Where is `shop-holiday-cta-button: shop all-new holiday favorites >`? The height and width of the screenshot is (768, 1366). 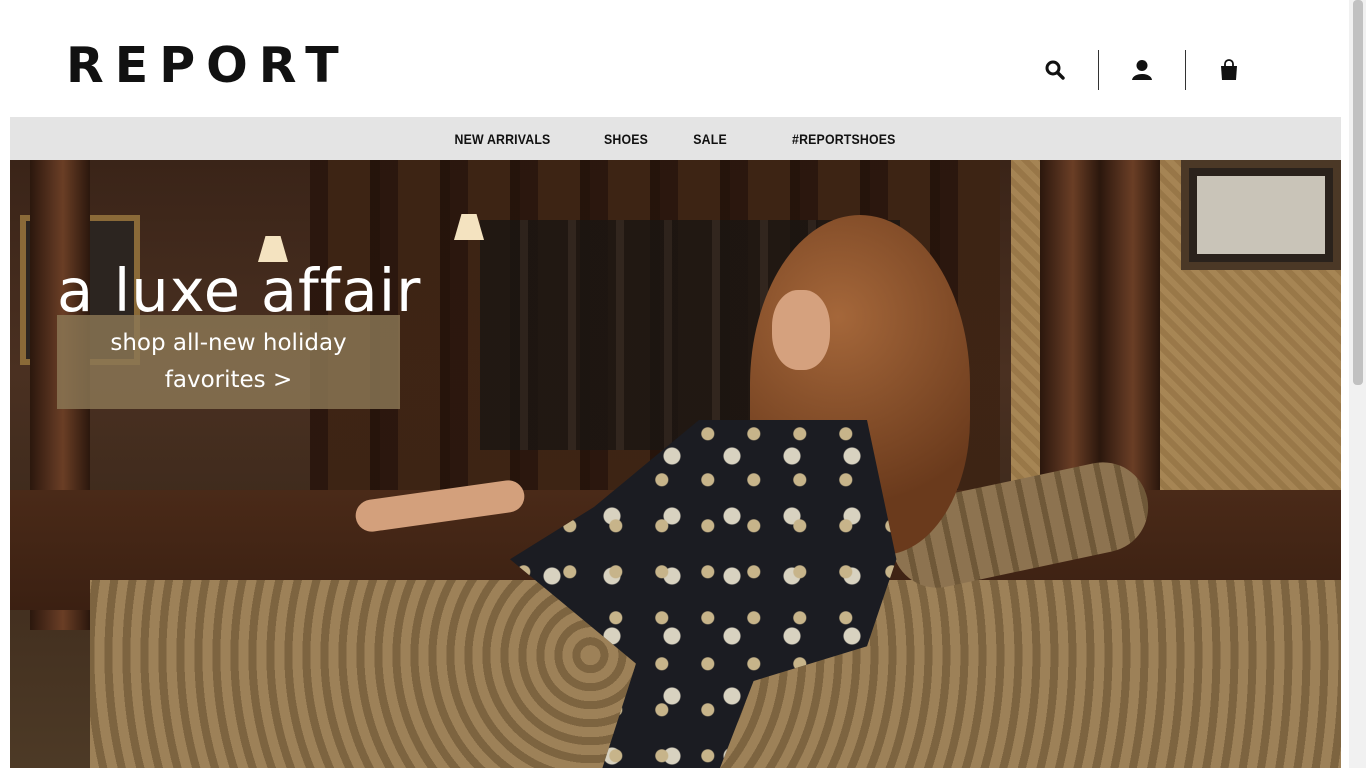
shop-holiday-cta-button: shop all-new holiday favorites > is located at coordinates (228, 362).